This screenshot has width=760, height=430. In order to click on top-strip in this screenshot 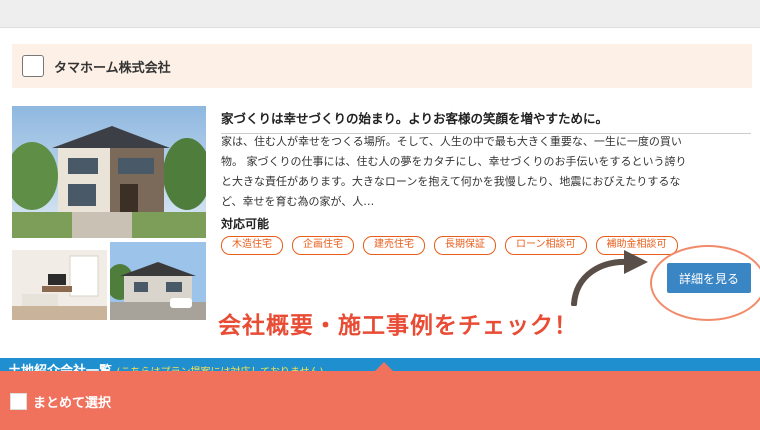, I will do `click(380, 14)`.